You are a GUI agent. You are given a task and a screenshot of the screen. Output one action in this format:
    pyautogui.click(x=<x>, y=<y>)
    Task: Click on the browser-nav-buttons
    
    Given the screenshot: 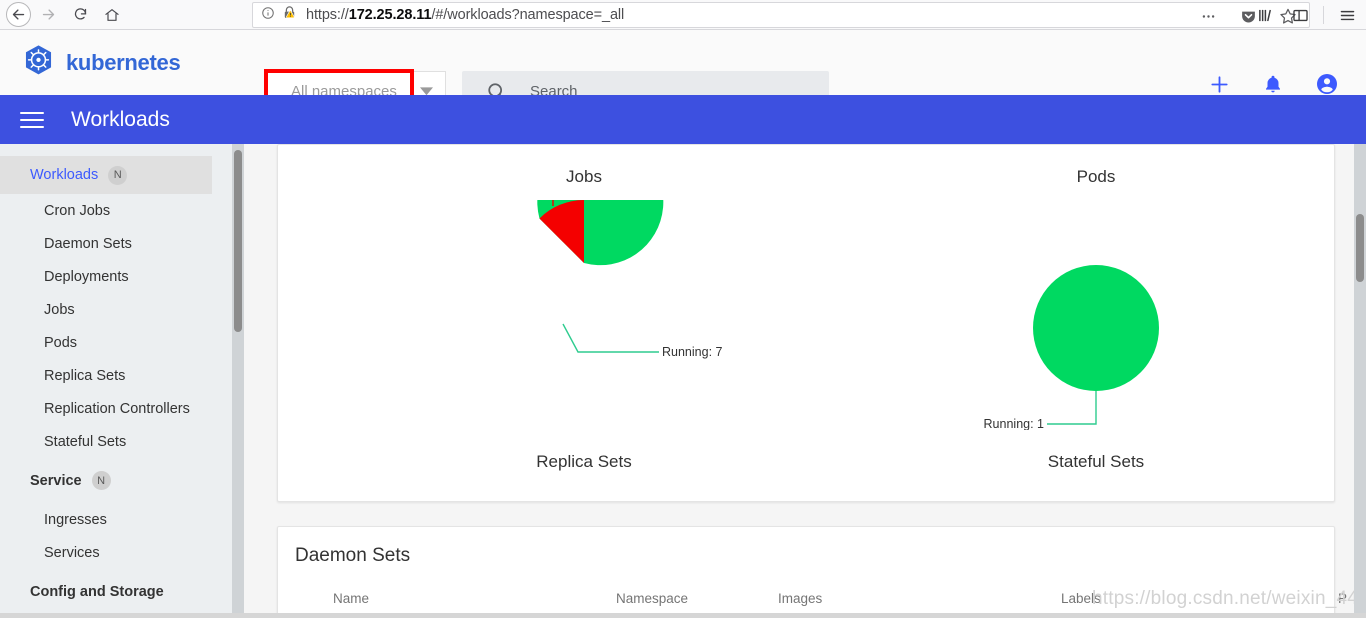 What is the action you would take?
    pyautogui.click(x=63, y=15)
    